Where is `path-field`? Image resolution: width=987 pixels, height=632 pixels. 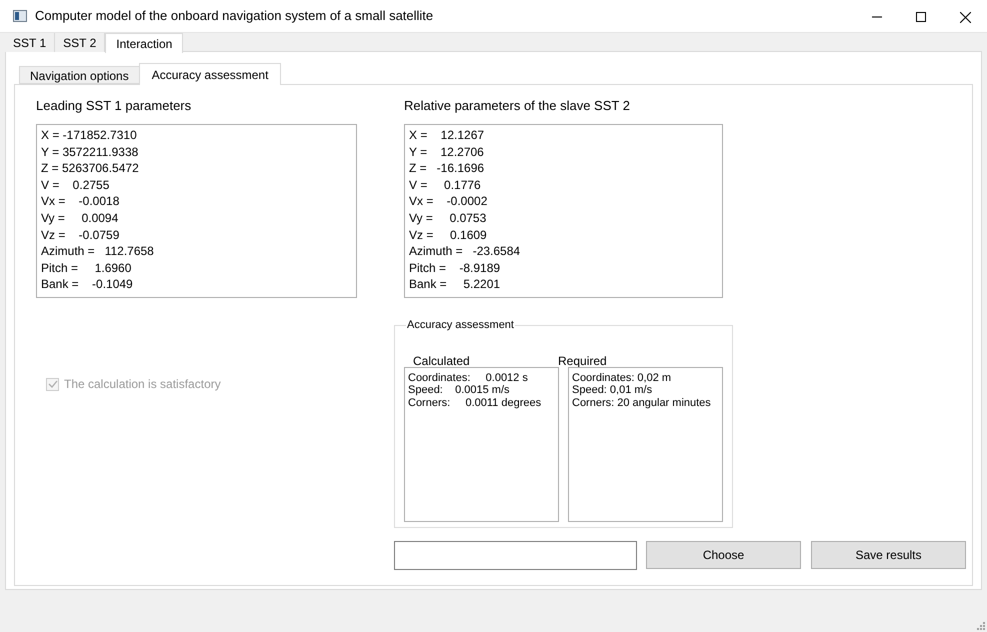
path-field is located at coordinates (515, 555).